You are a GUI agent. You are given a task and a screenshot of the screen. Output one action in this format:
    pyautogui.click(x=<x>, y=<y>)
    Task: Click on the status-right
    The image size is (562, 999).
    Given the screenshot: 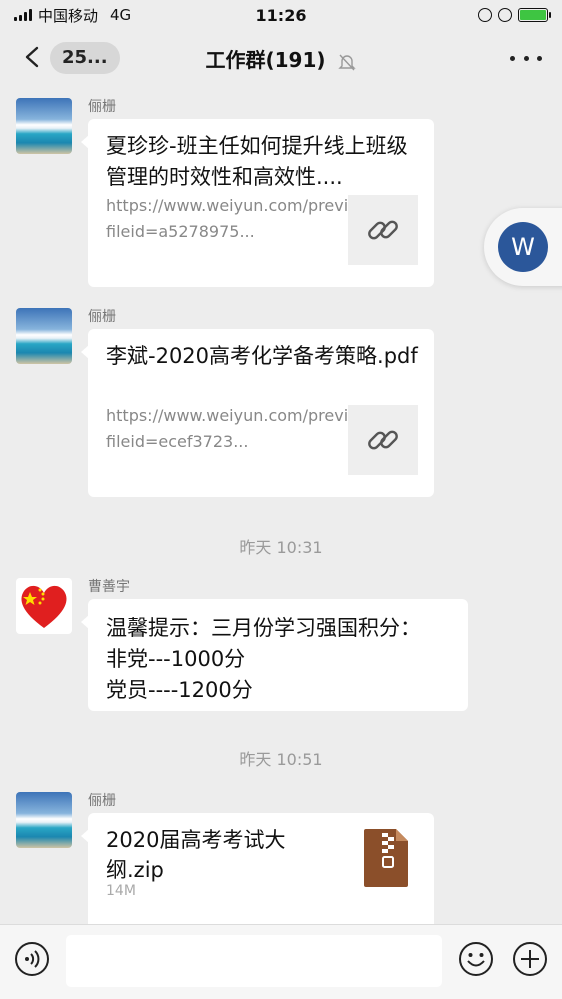 What is the action you would take?
    pyautogui.click(x=514, y=15)
    